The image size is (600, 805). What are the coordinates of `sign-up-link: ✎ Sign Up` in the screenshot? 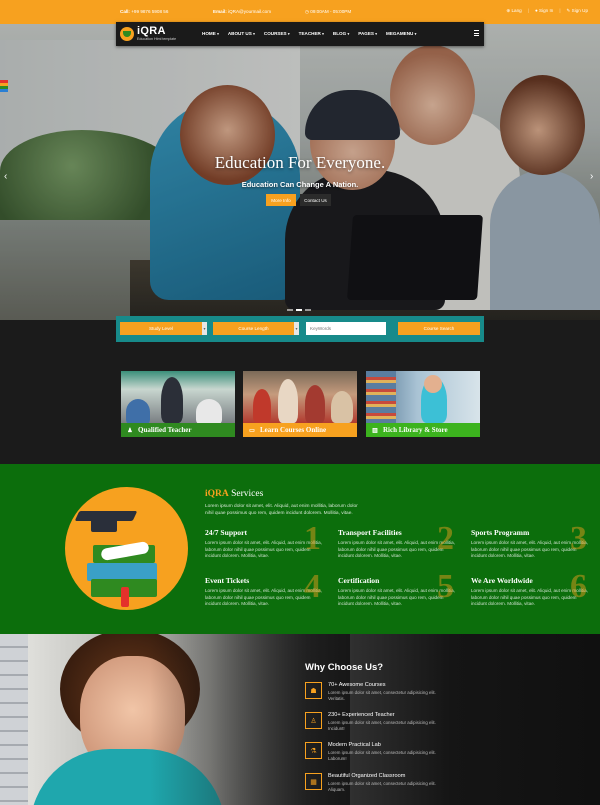 It's located at (577, 11).